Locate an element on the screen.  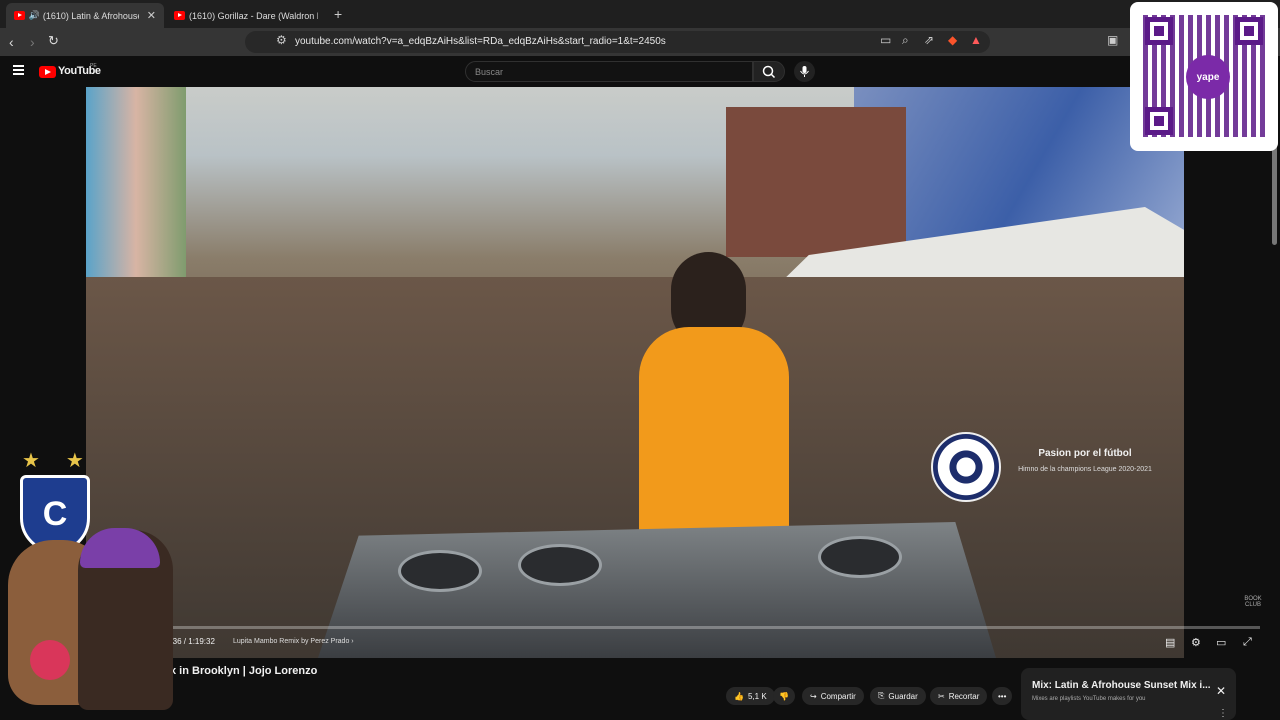
reload-button: ↻ is located at coordinates (53, 41).